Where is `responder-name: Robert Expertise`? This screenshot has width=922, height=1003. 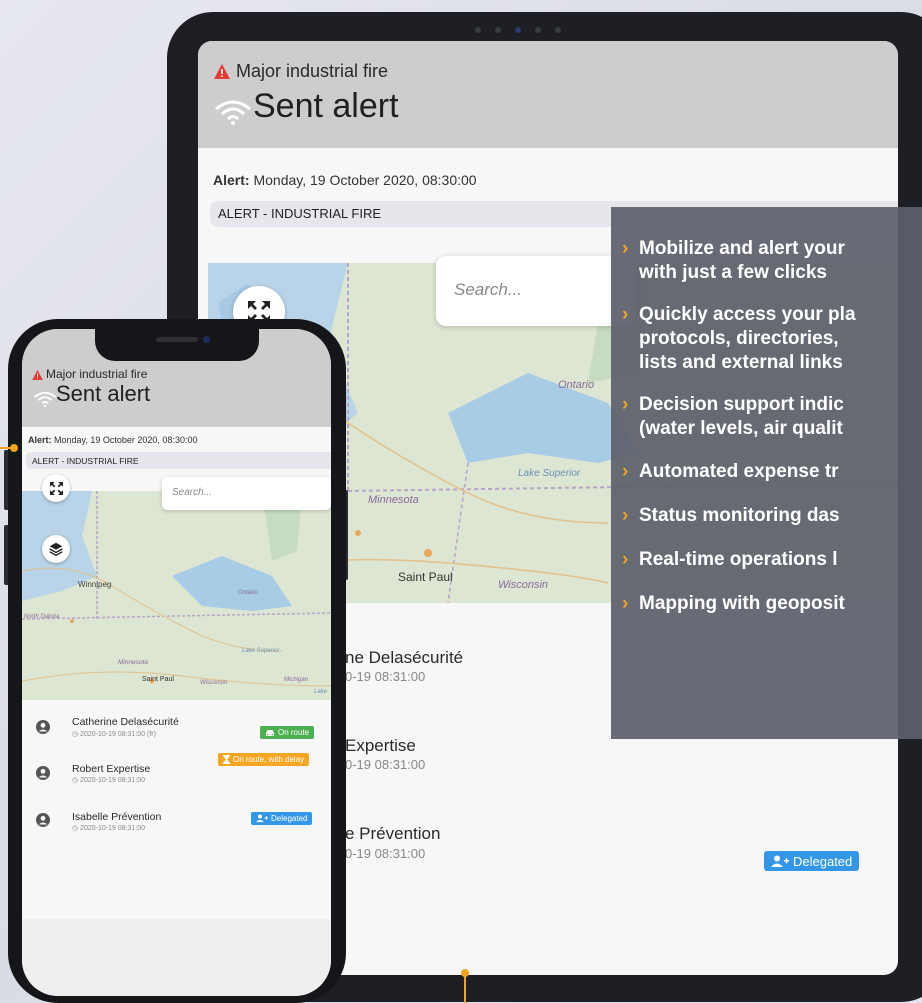 responder-name: Robert Expertise is located at coordinates (111, 769).